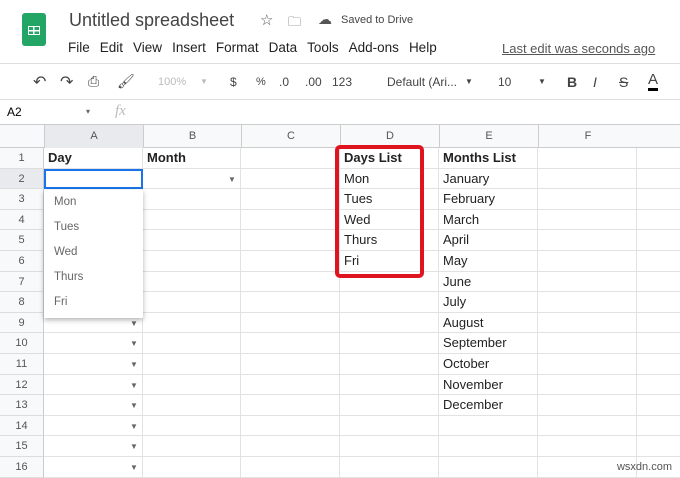 Image resolution: width=680 pixels, height=478 pixels. What do you see at coordinates (192, 385) in the screenshot?
I see `cell-B12` at bounding box center [192, 385].